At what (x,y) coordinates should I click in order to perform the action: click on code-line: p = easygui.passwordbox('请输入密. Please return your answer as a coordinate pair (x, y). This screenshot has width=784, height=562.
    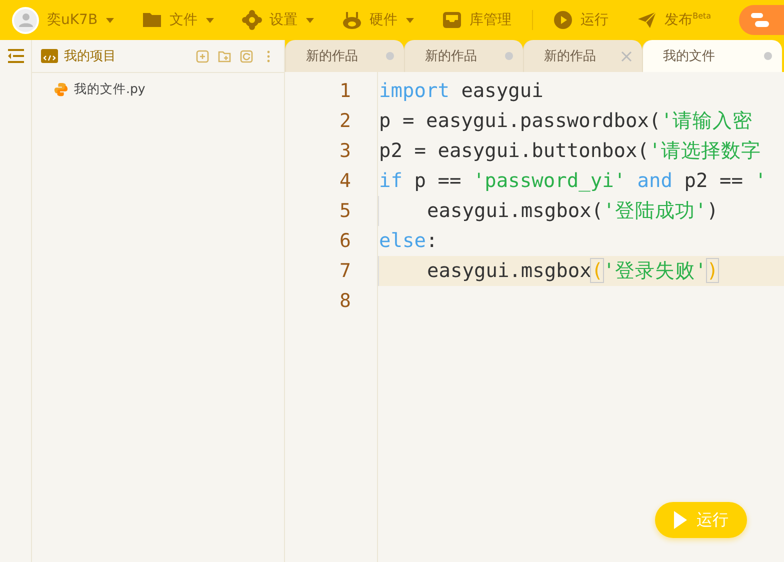
    Looking at the image, I should click on (566, 121).